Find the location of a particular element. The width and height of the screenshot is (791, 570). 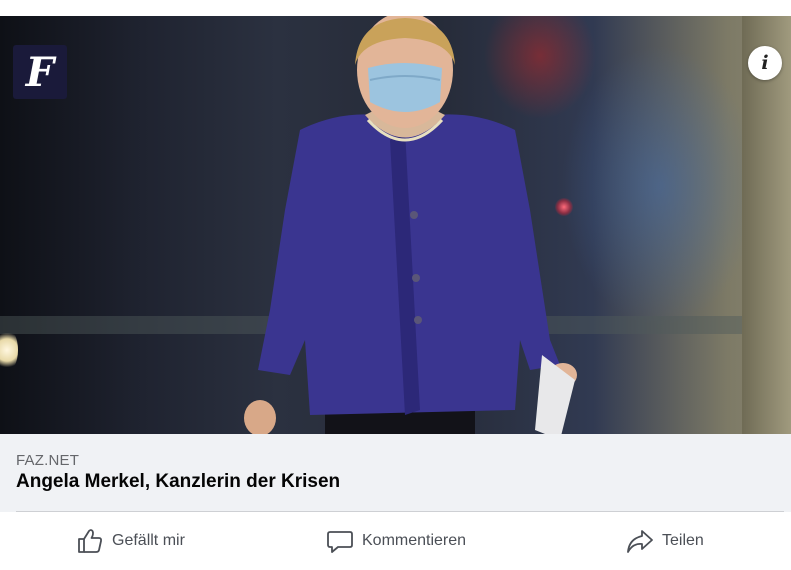

like-button: Gefällt mir is located at coordinates (130, 541).